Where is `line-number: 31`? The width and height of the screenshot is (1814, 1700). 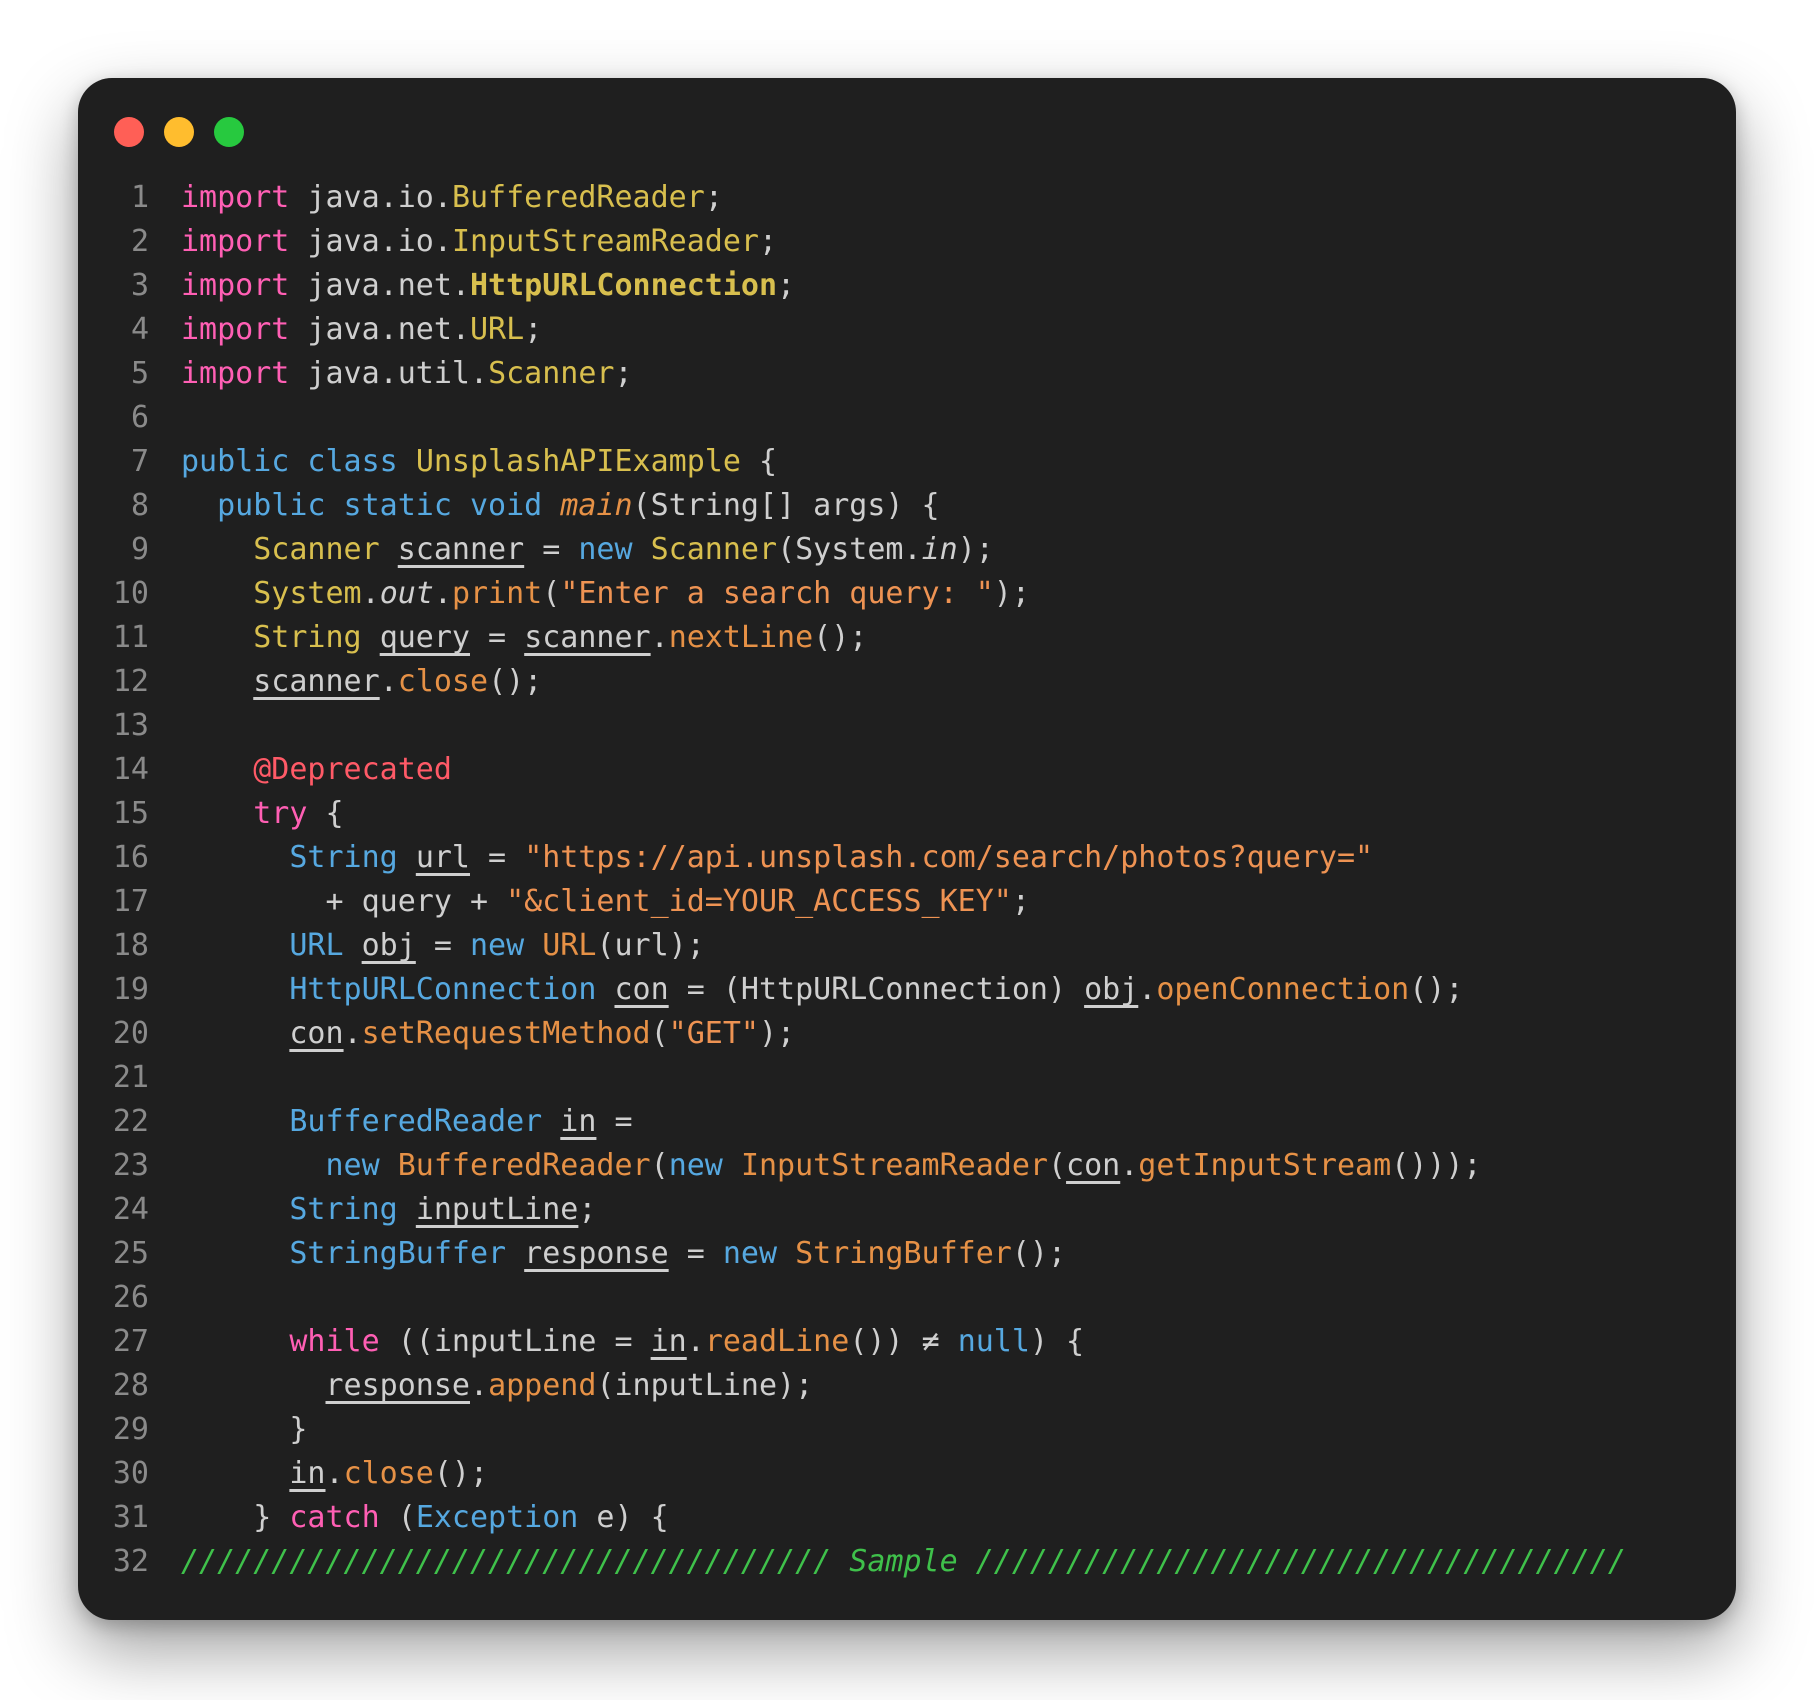 line-number: 31 is located at coordinates (130, 1517).